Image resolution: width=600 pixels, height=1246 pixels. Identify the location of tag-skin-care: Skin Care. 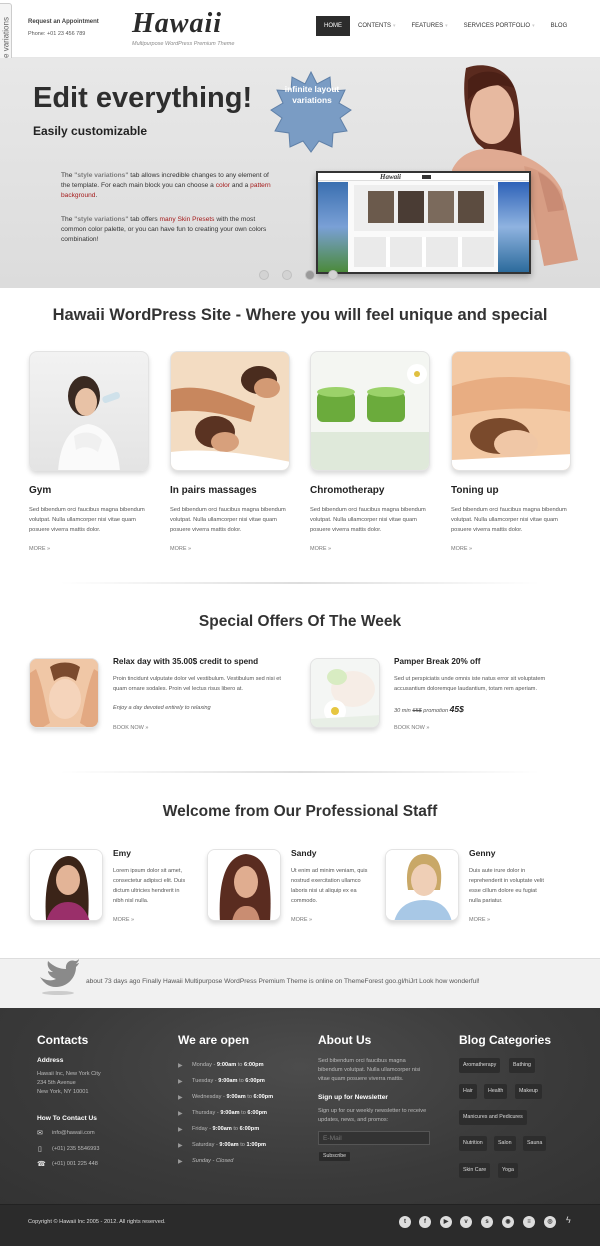
(475, 1170).